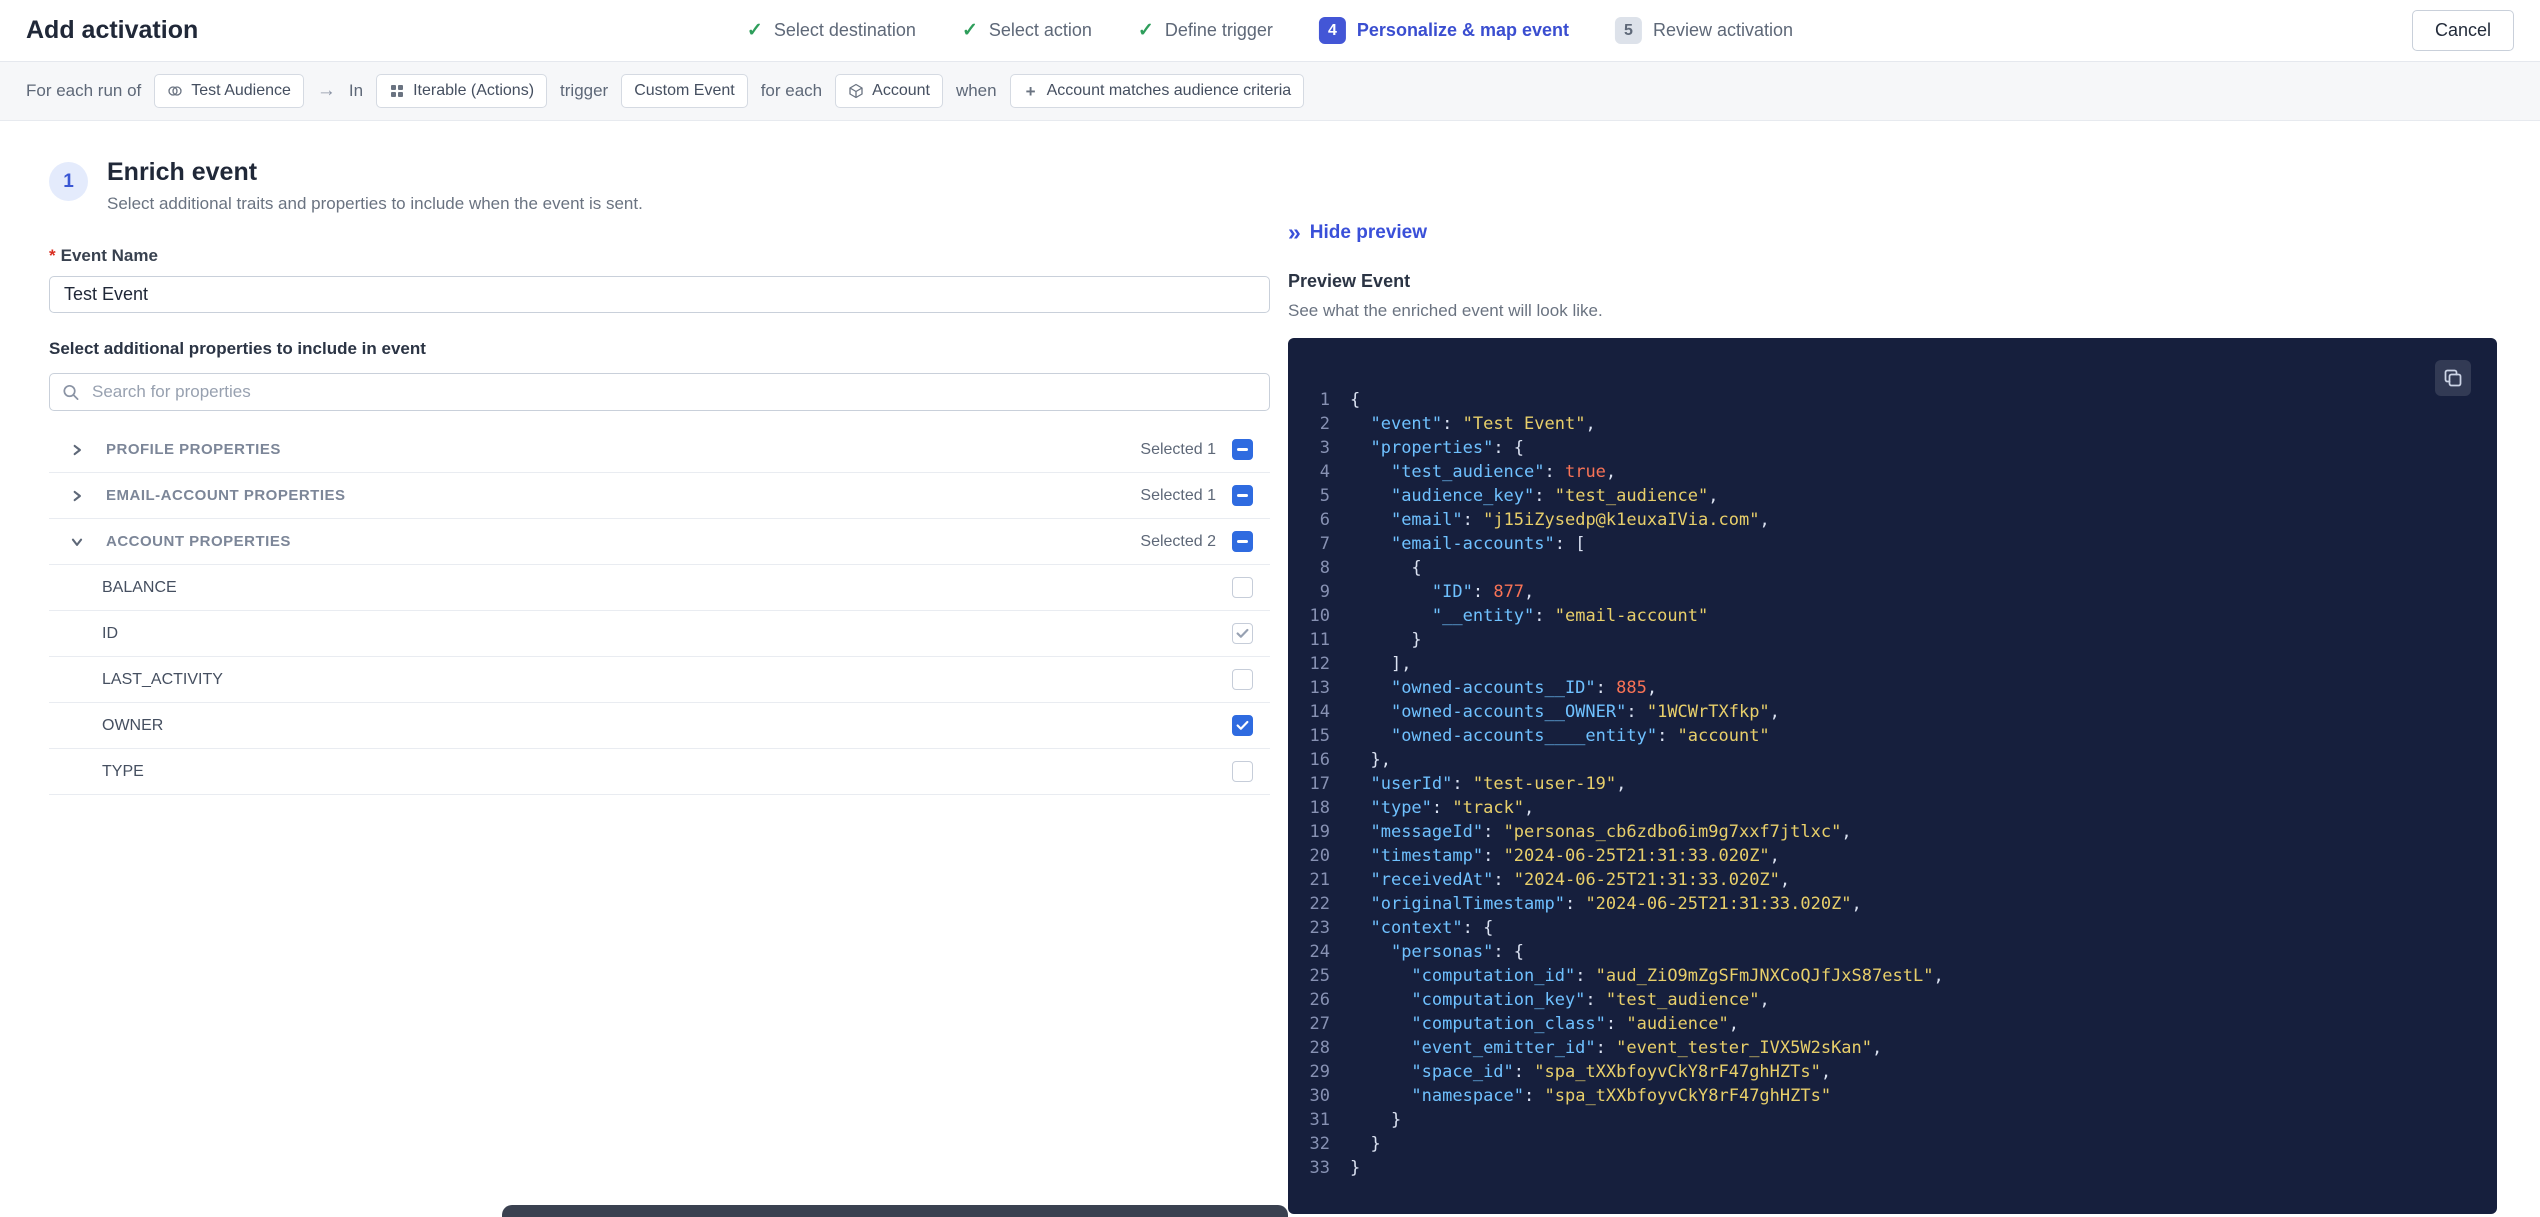  What do you see at coordinates (1324, 472) in the screenshot?
I see `line-number: 4` at bounding box center [1324, 472].